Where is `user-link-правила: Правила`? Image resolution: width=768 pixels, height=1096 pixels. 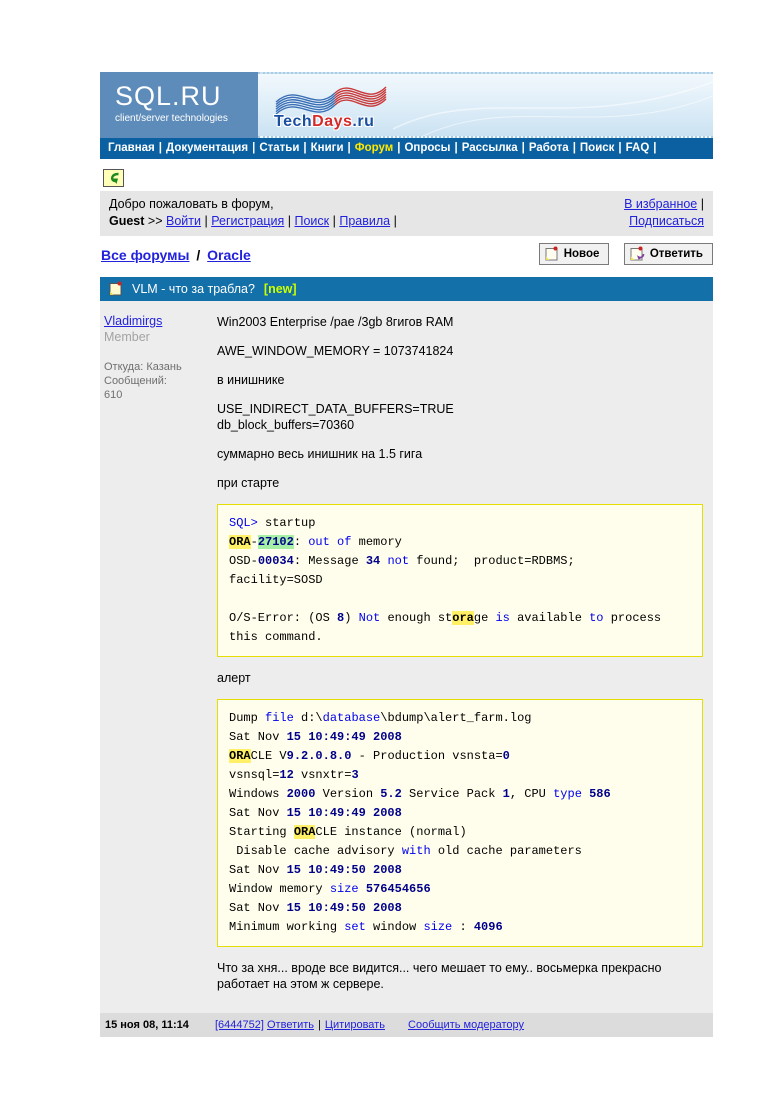 user-link-правила: Правила is located at coordinates (364, 221).